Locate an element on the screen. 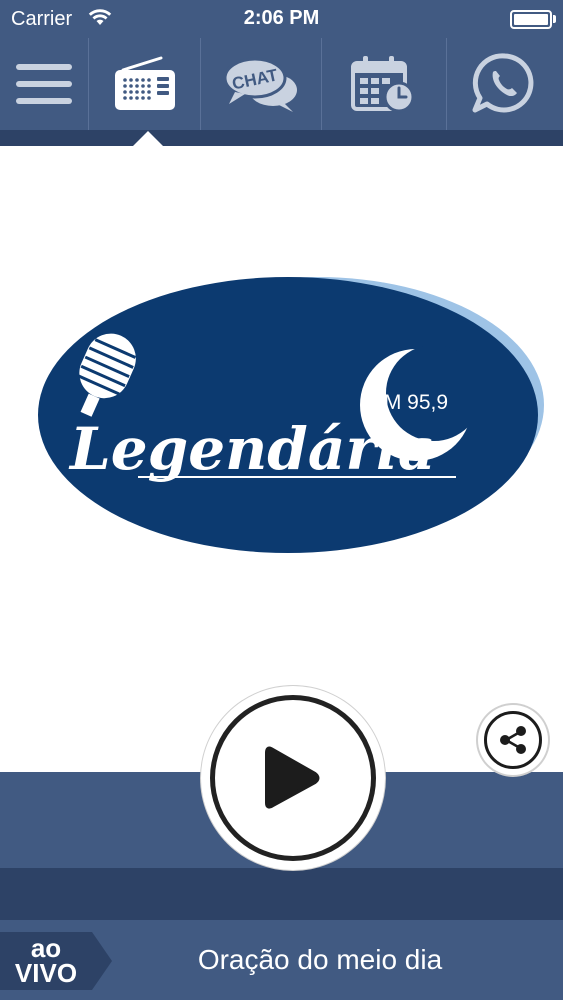 This screenshot has height=1000, width=563. share-button-ring is located at coordinates (513, 740).